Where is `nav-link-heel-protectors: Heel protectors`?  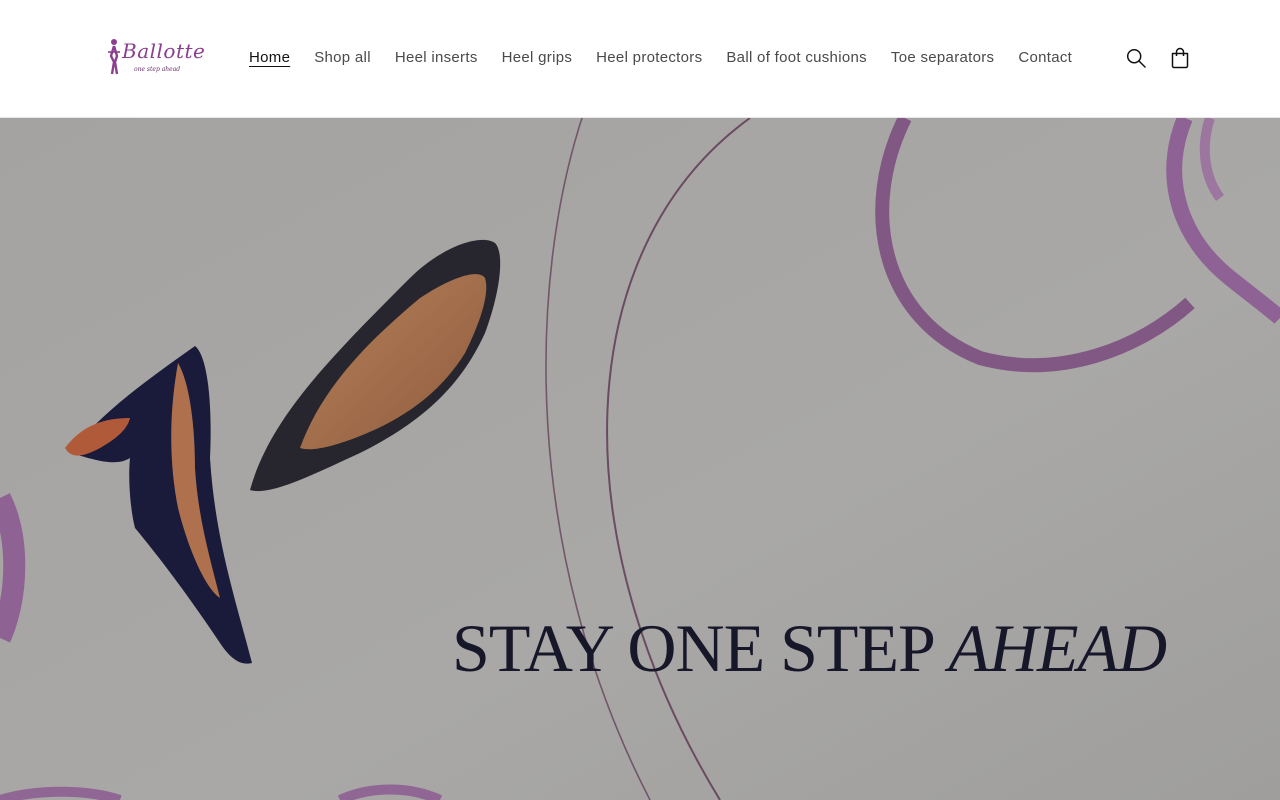
nav-link-heel-protectors: Heel protectors is located at coordinates (649, 58).